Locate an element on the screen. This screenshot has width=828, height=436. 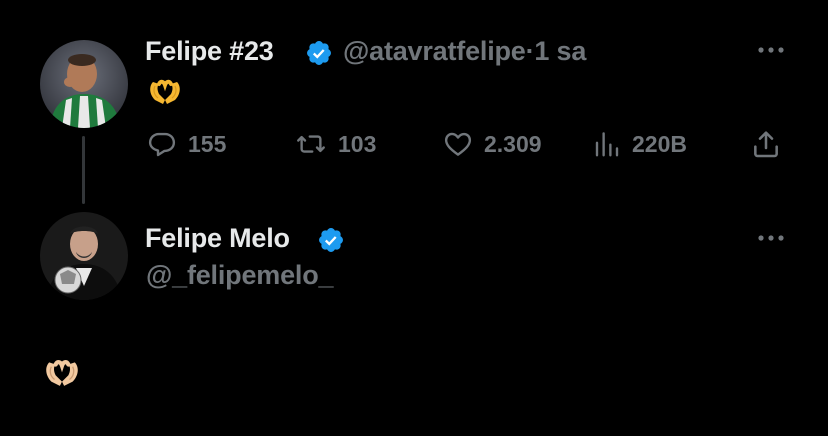
heart-icon is located at coordinates (458, 144).